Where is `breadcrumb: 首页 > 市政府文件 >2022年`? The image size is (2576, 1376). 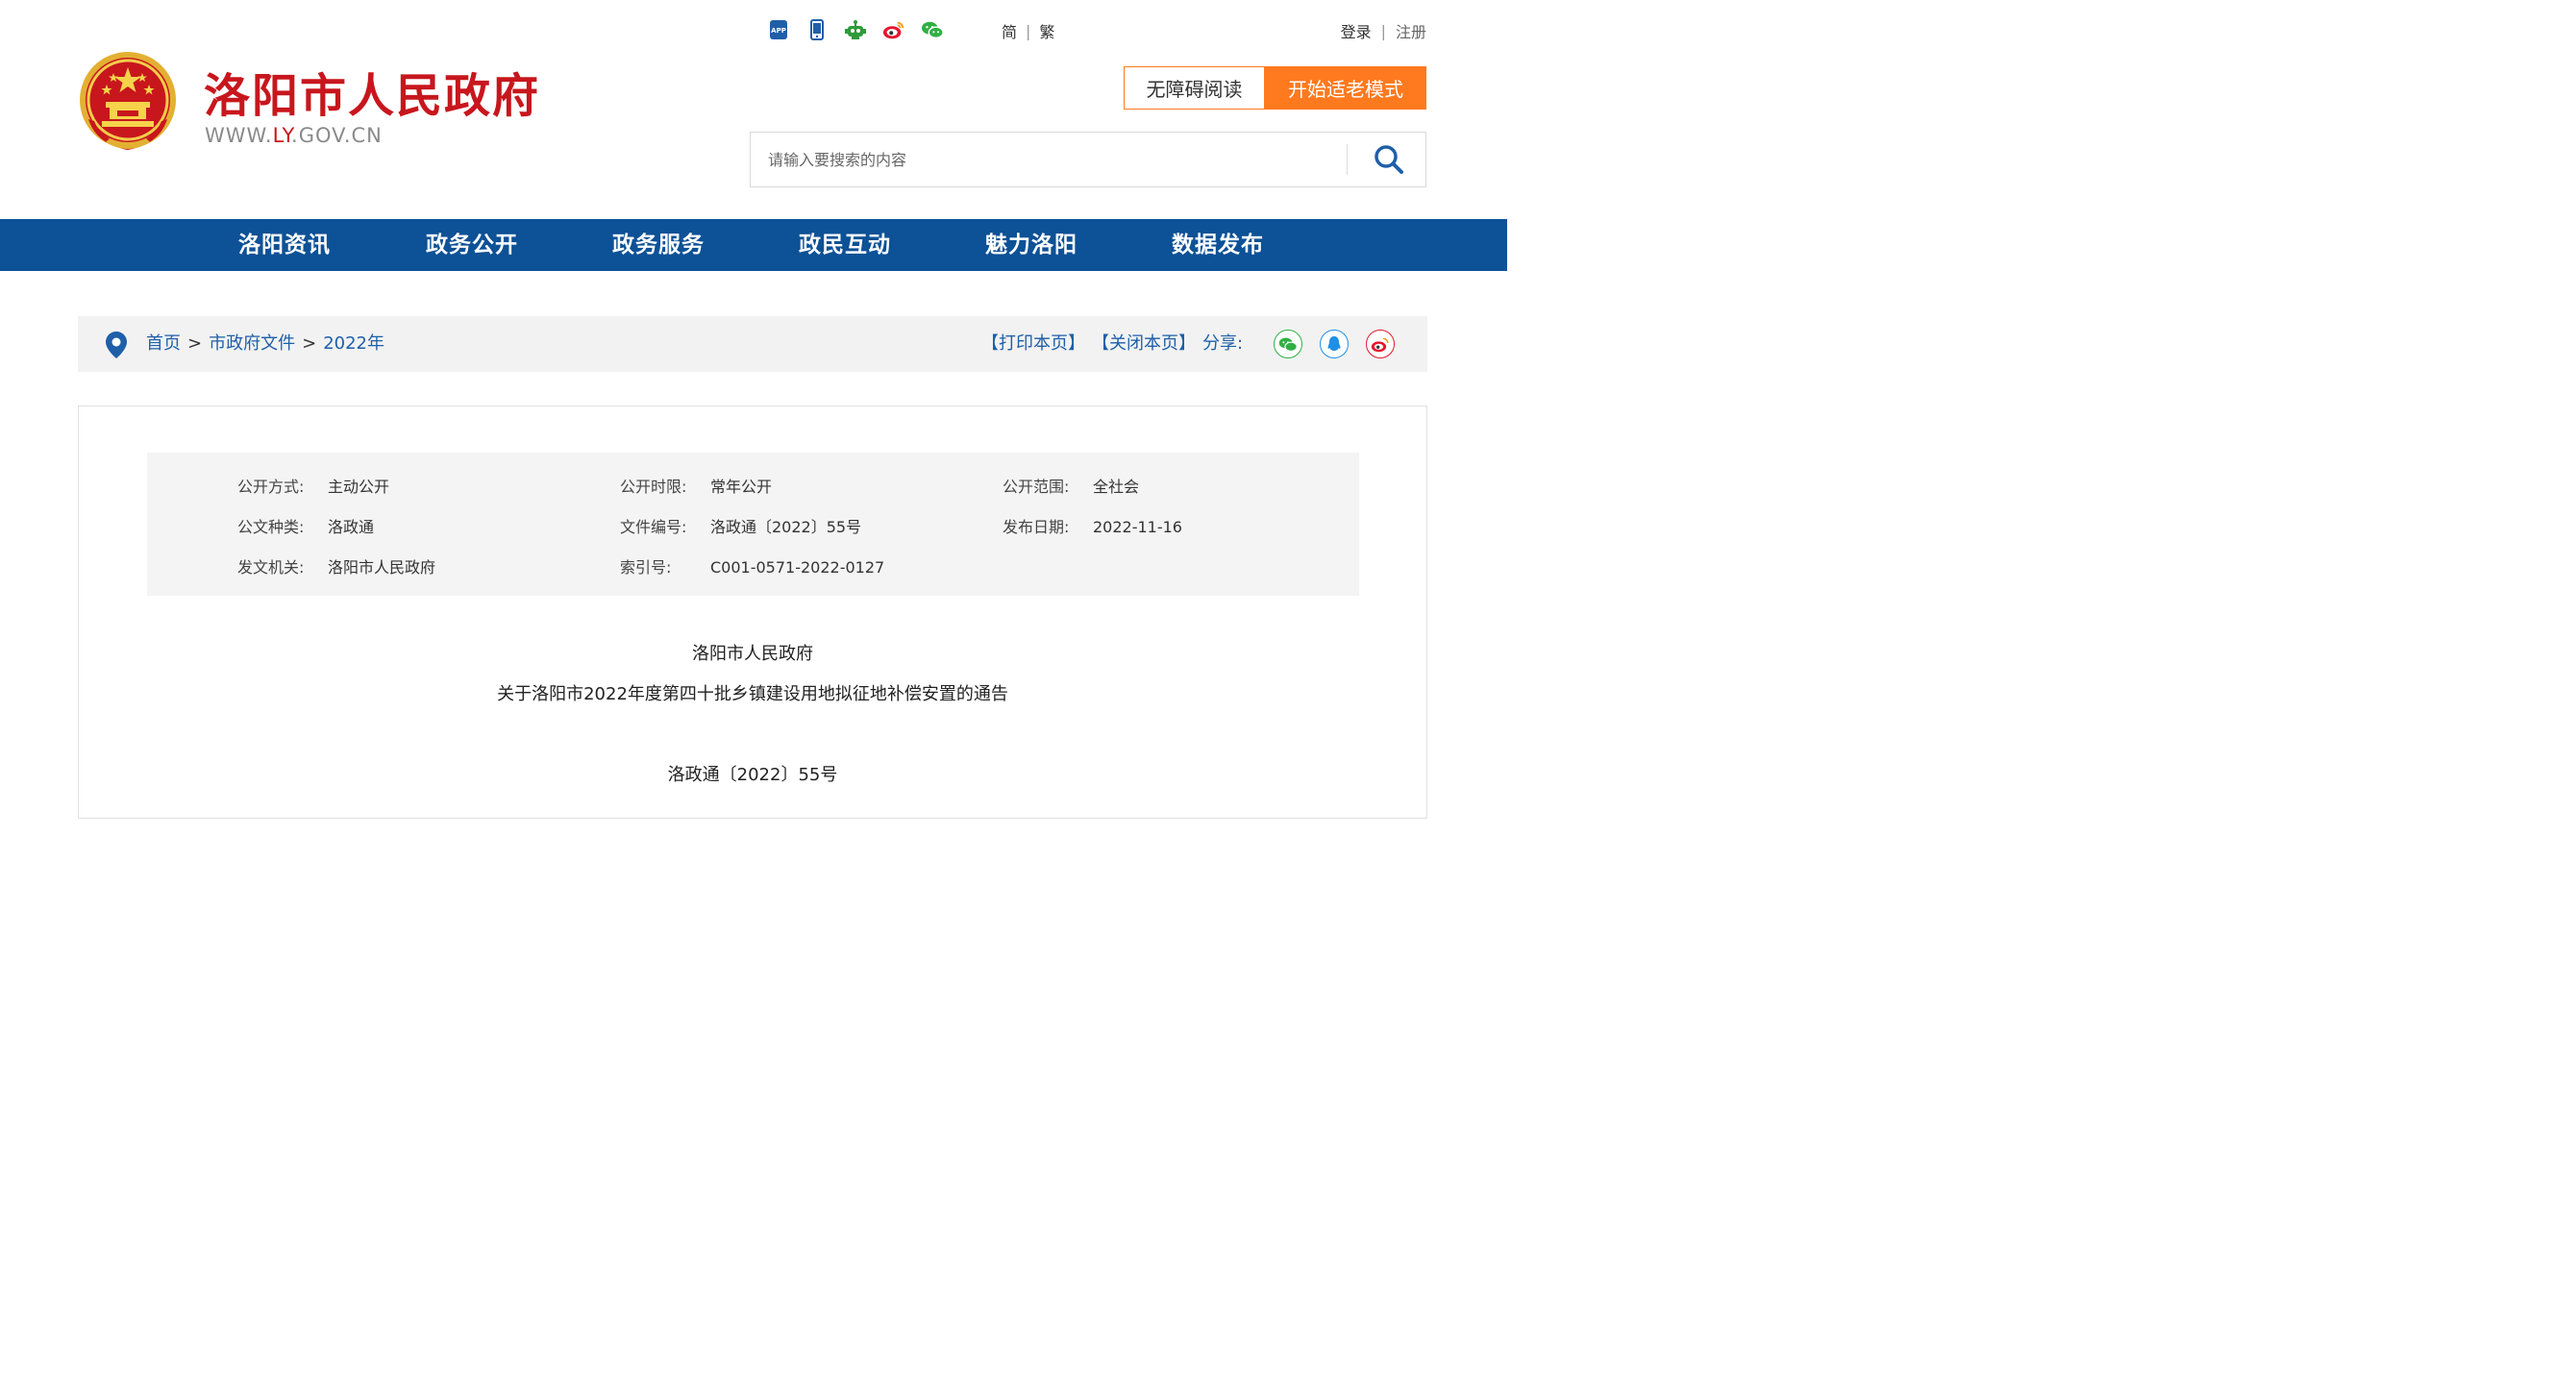 breadcrumb: 首页 > 市政府文件 >2022年 is located at coordinates (265, 344).